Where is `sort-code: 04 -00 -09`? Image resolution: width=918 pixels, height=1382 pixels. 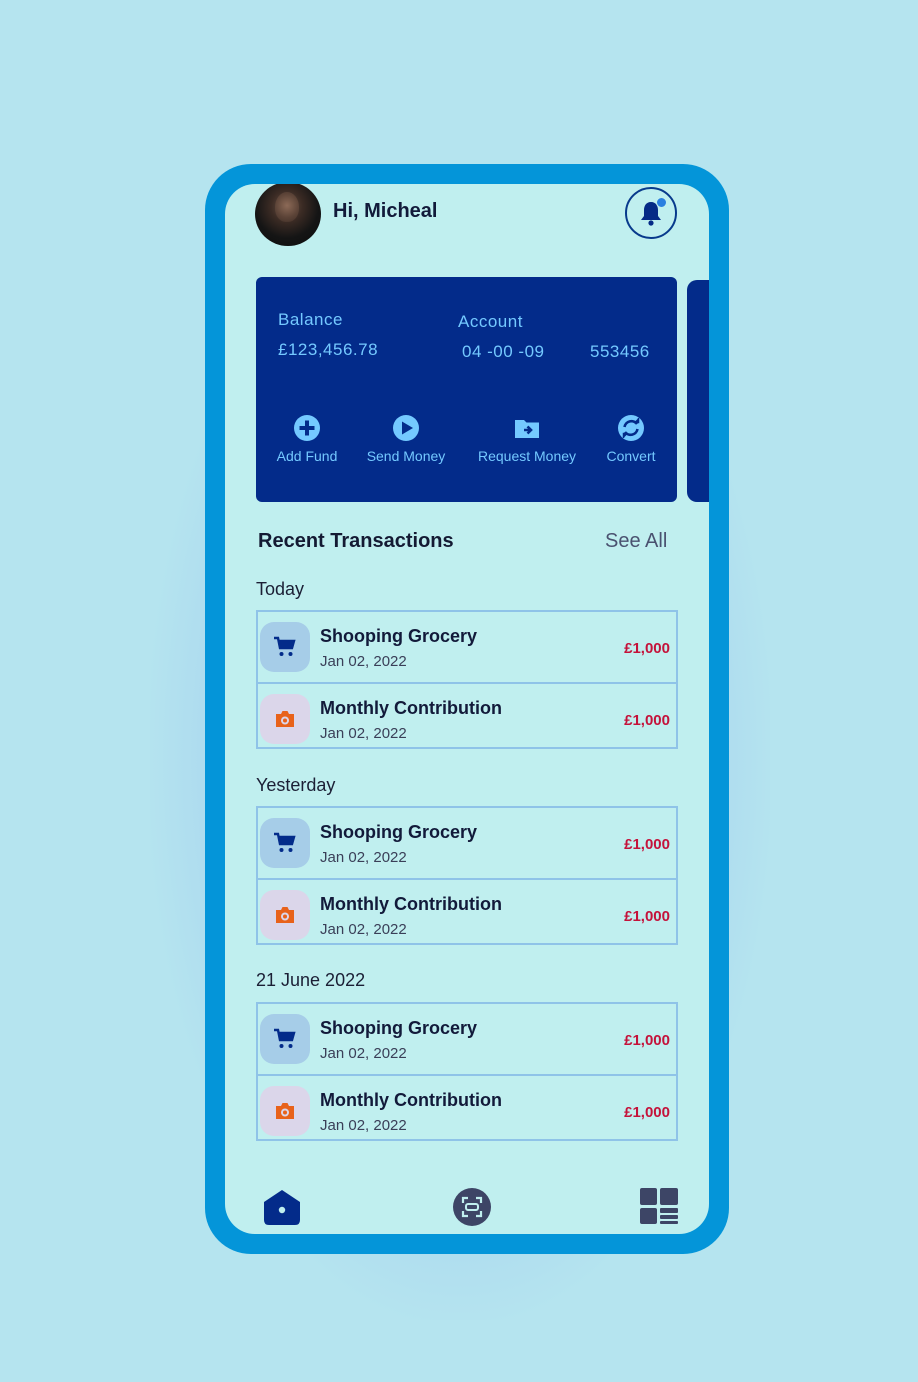 sort-code: 04 -00 -09 is located at coordinates (503, 351).